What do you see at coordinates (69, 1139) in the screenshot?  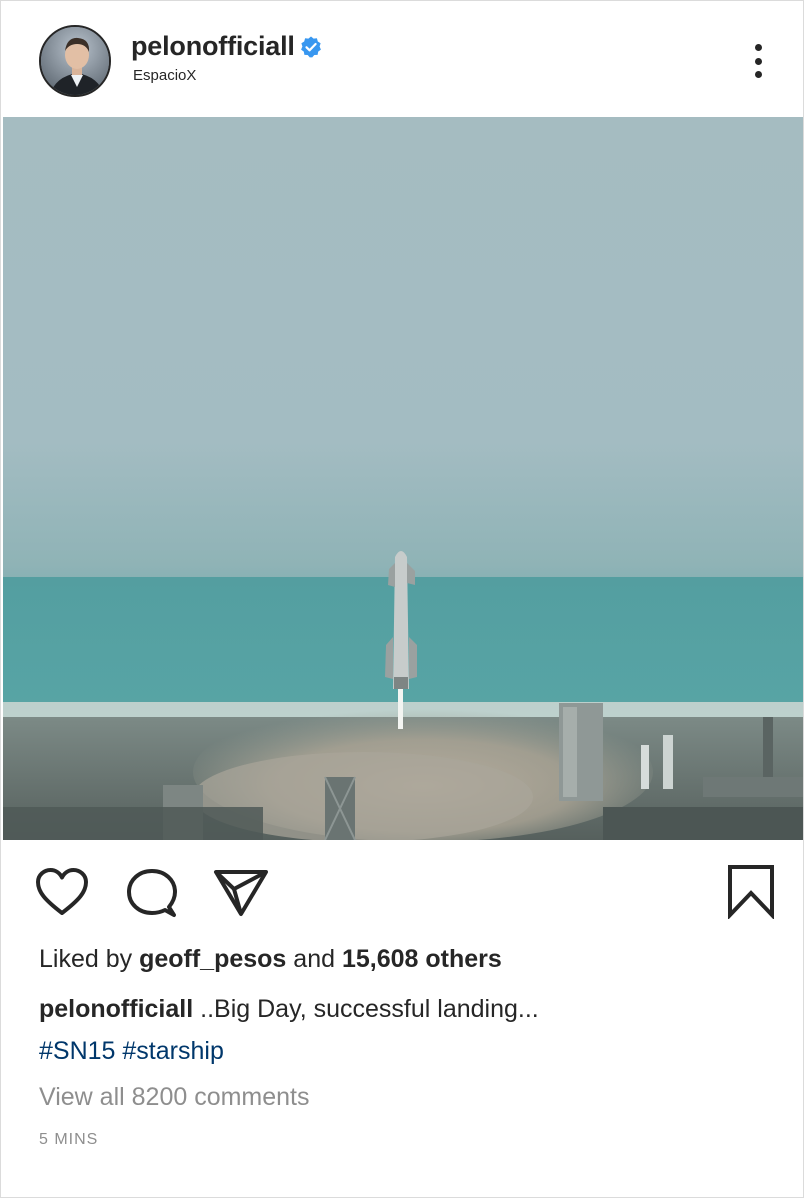 I see `post-timestamp: 5 MINS` at bounding box center [69, 1139].